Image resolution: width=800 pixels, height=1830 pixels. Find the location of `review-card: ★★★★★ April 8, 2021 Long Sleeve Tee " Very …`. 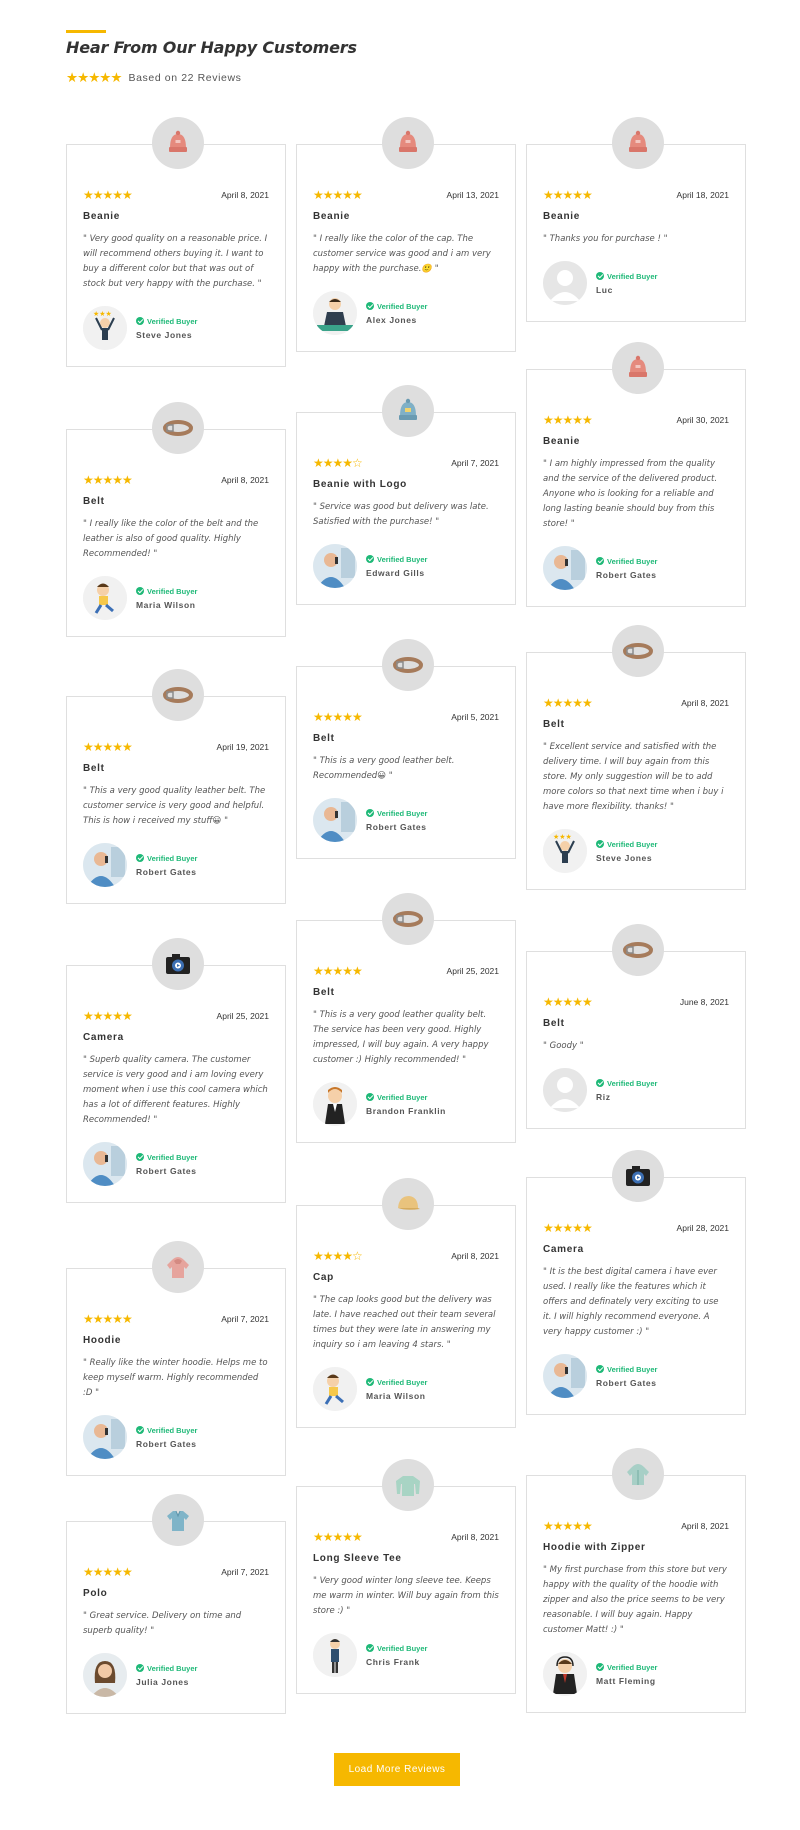

review-card: ★★★★★ April 8, 2021 Long Sleeve Tee " Very … is located at coordinates (406, 1576).